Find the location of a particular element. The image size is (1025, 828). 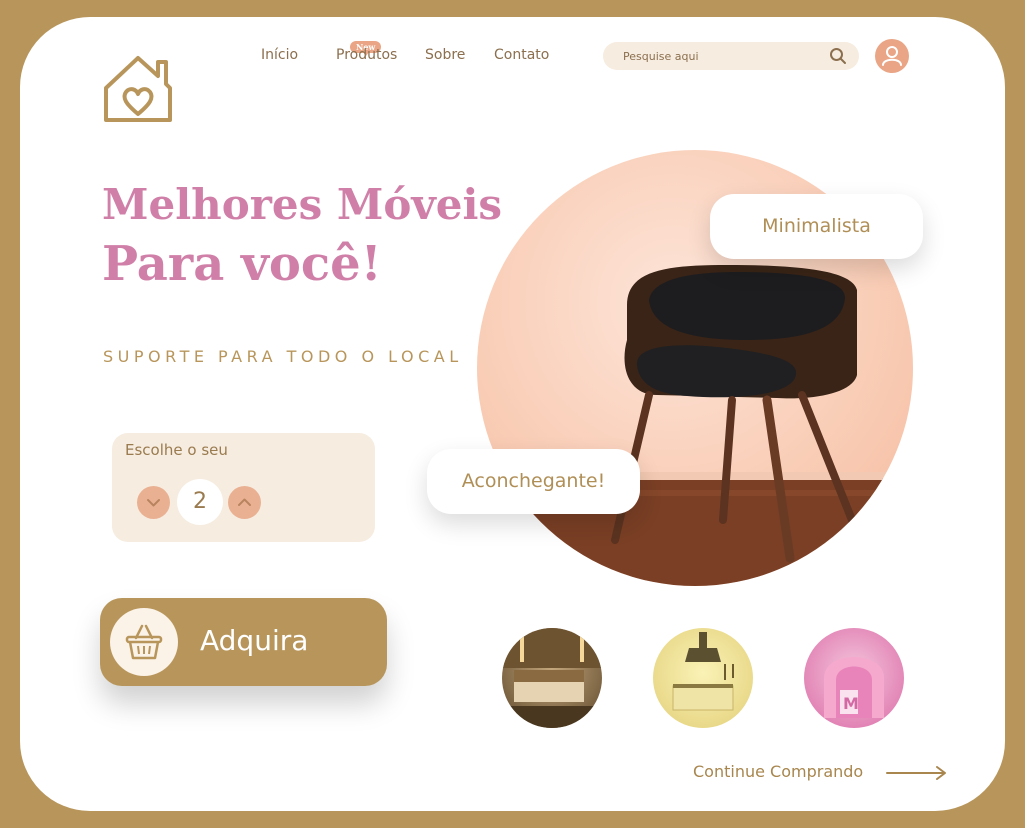

increase-button is located at coordinates (244, 502).